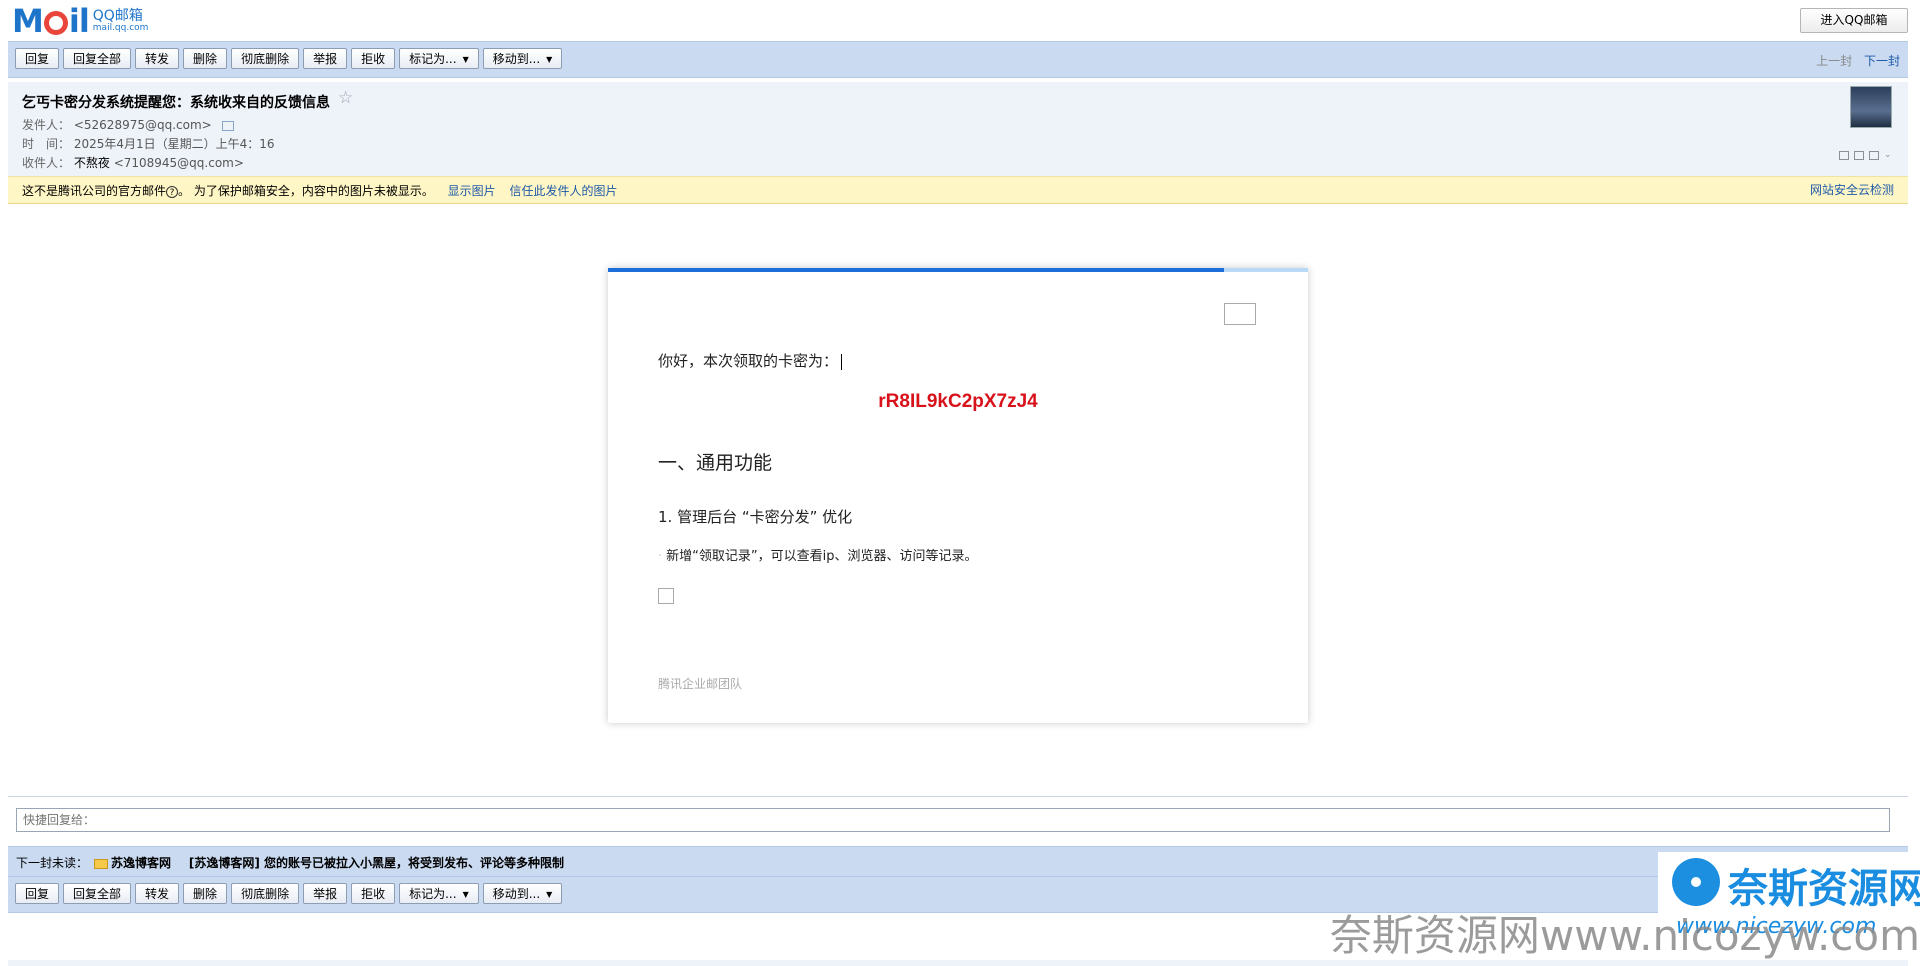 This screenshot has height=966, width=1920. What do you see at coordinates (1696, 882) in the screenshot?
I see `network-icon` at bounding box center [1696, 882].